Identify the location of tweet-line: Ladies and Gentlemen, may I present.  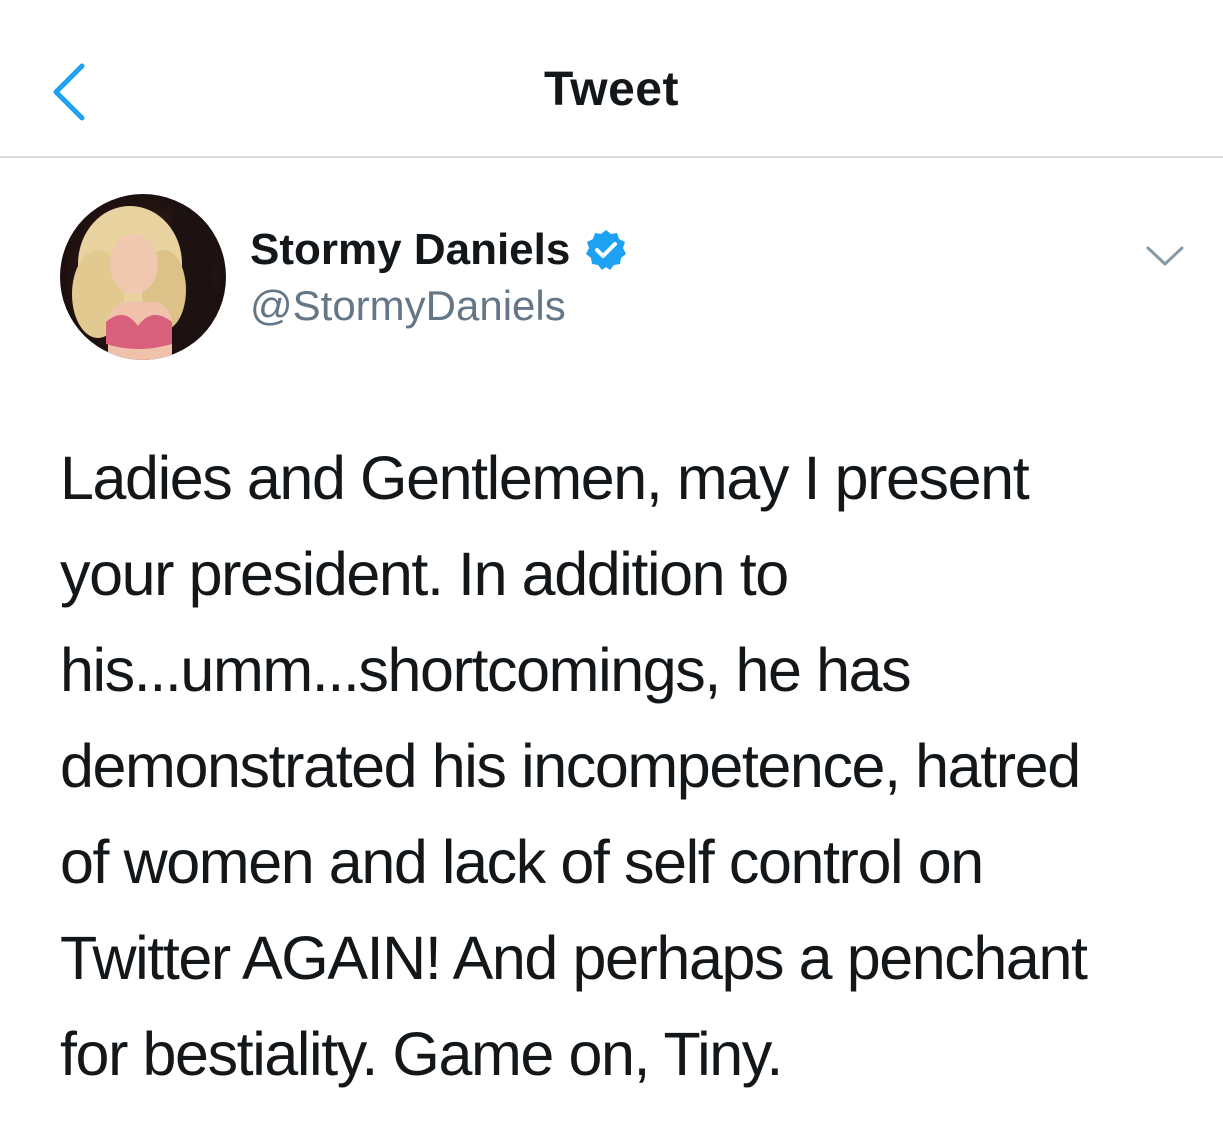
(545, 478).